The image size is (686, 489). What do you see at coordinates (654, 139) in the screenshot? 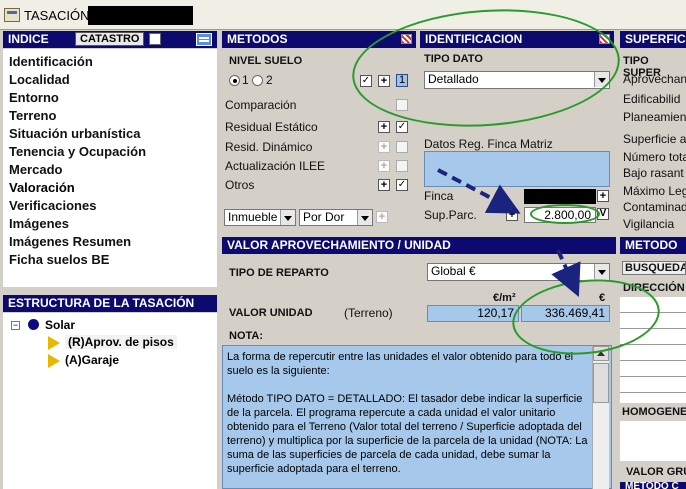
I see `sup-label-superficie: Superficie a` at bounding box center [654, 139].